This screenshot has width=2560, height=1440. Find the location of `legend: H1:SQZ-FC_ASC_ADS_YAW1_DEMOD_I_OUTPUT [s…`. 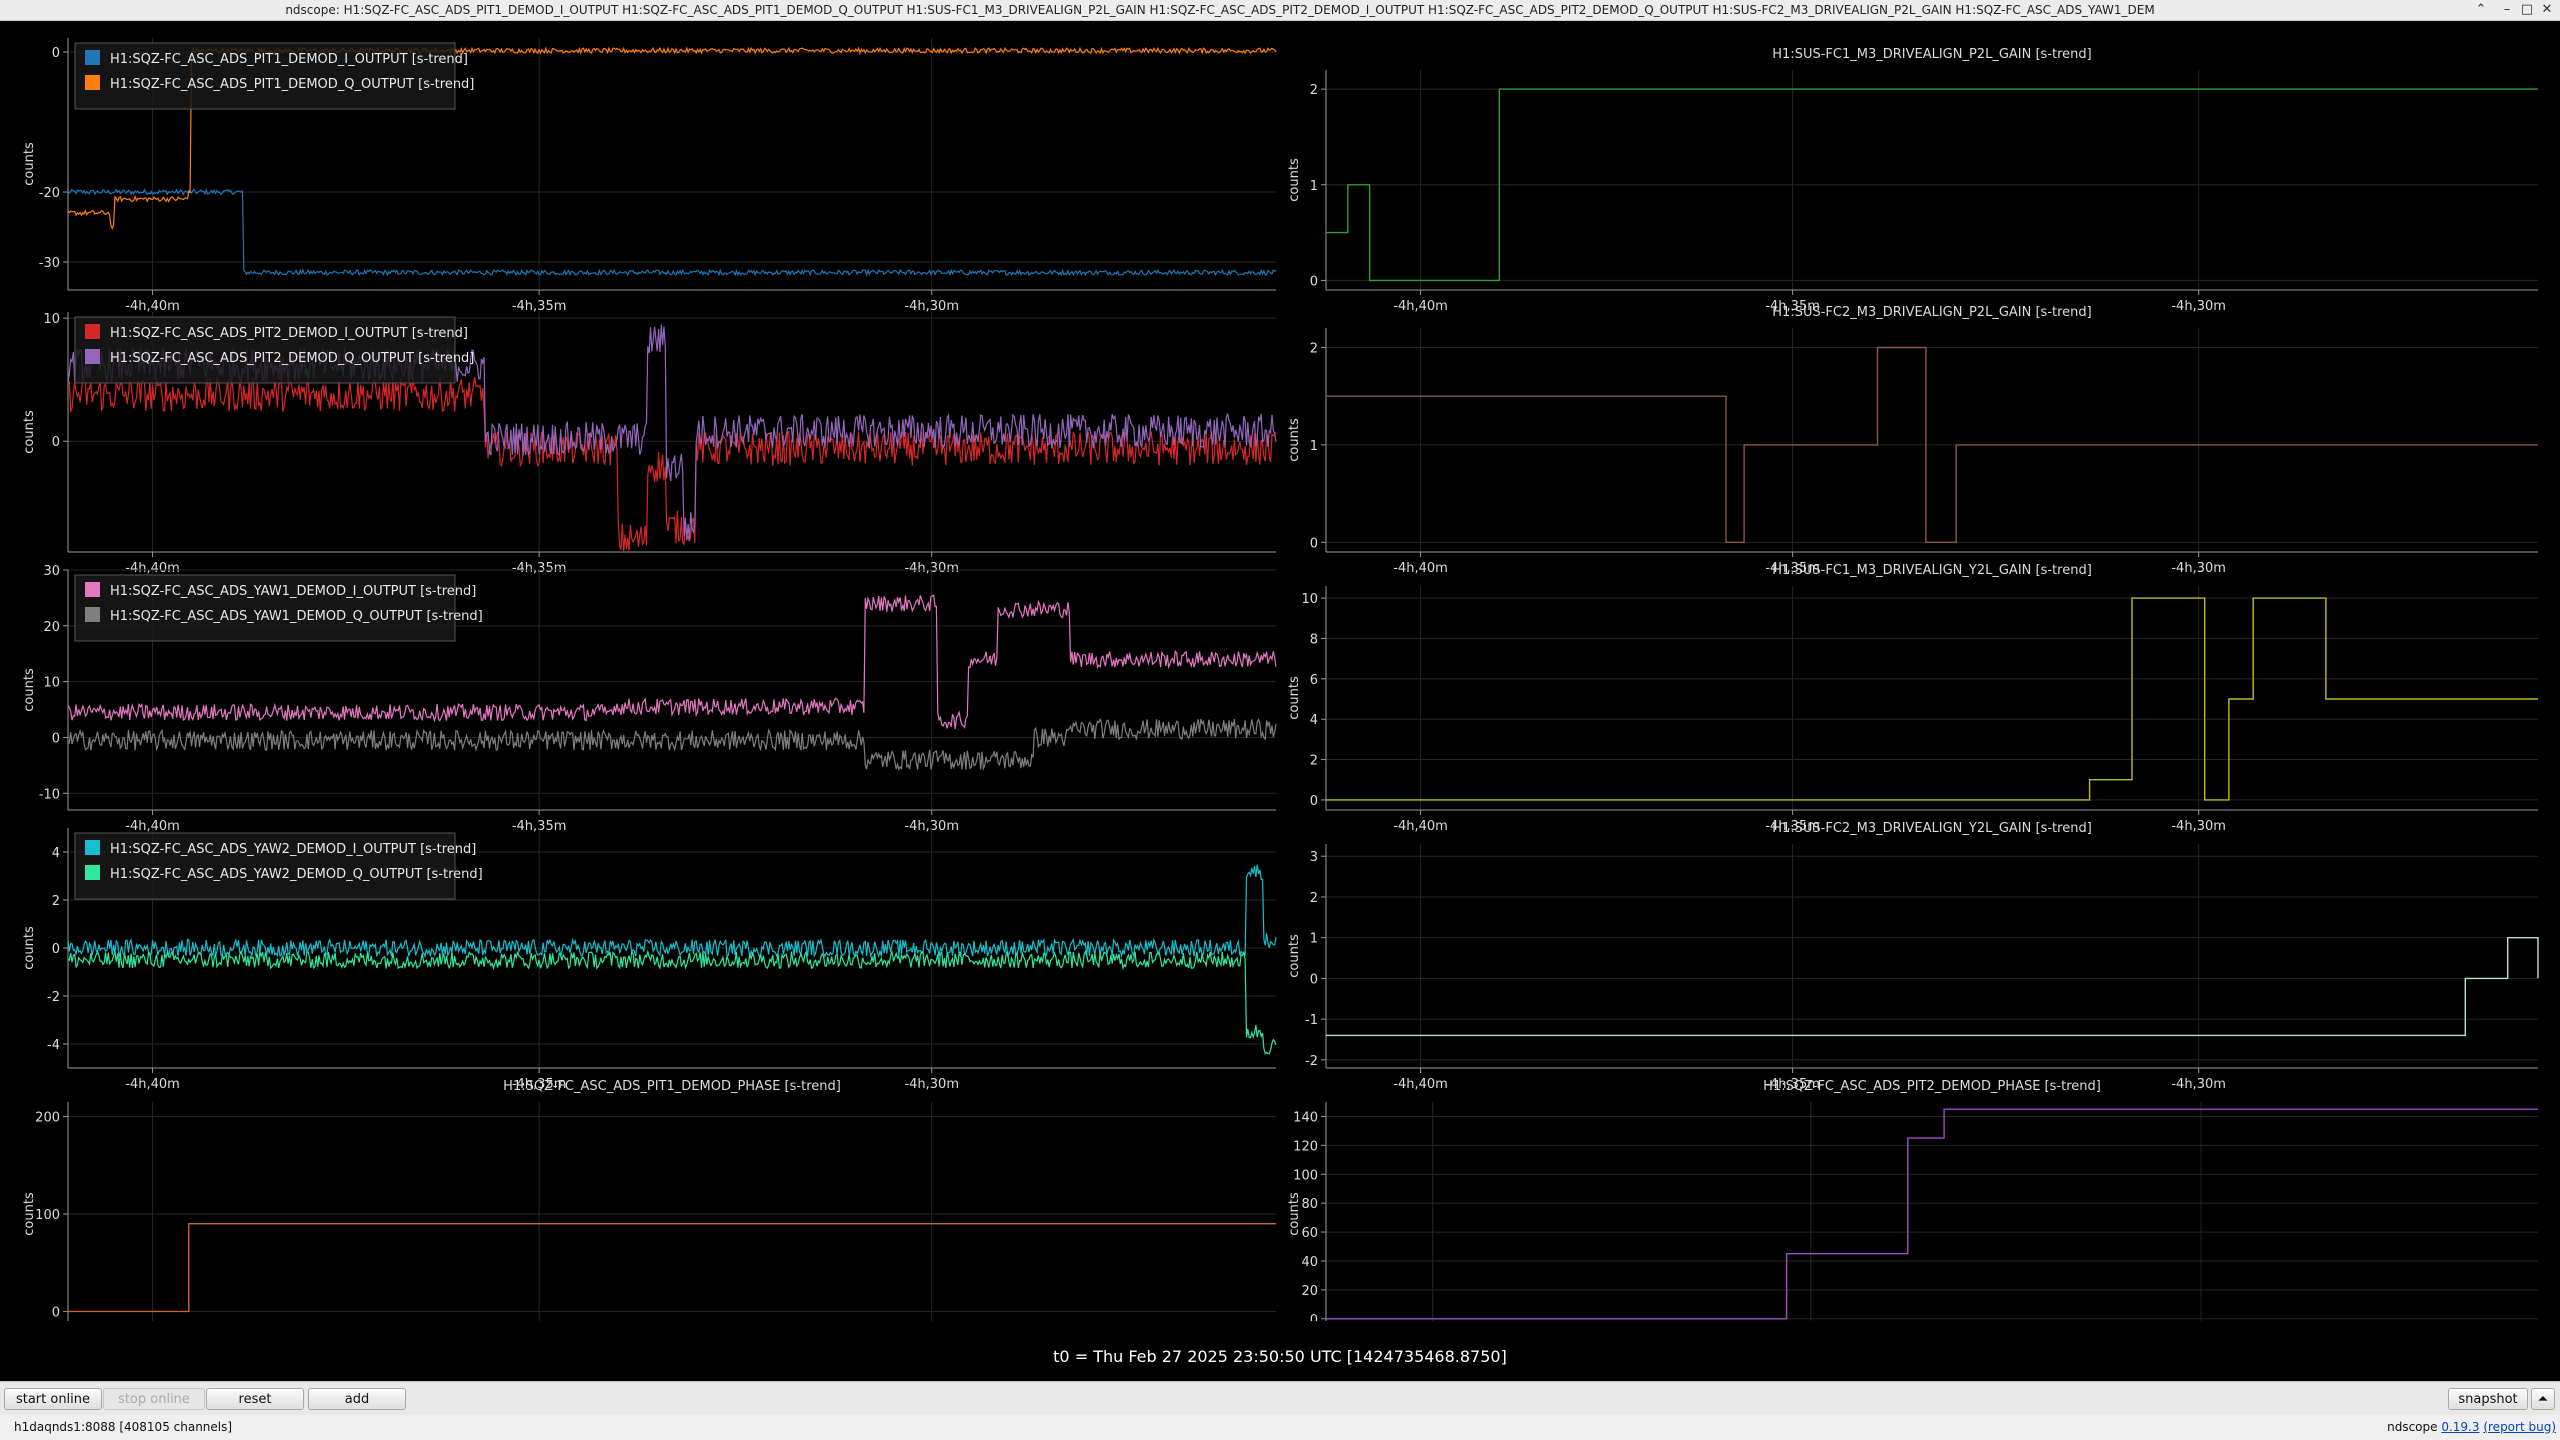

legend: H1:SQZ-FC_ASC_ADS_YAW1_DEMOD_I_OUTPUT [s… is located at coordinates (278, 608).